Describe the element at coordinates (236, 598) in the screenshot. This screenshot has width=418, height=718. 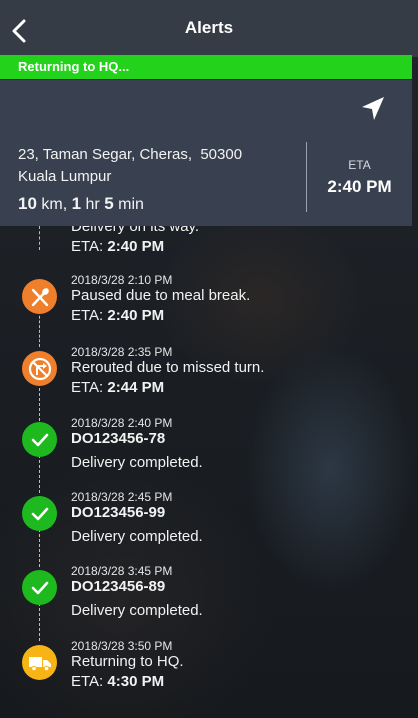
I see `event-body: DO123456-89 Delivery completed.` at that location.